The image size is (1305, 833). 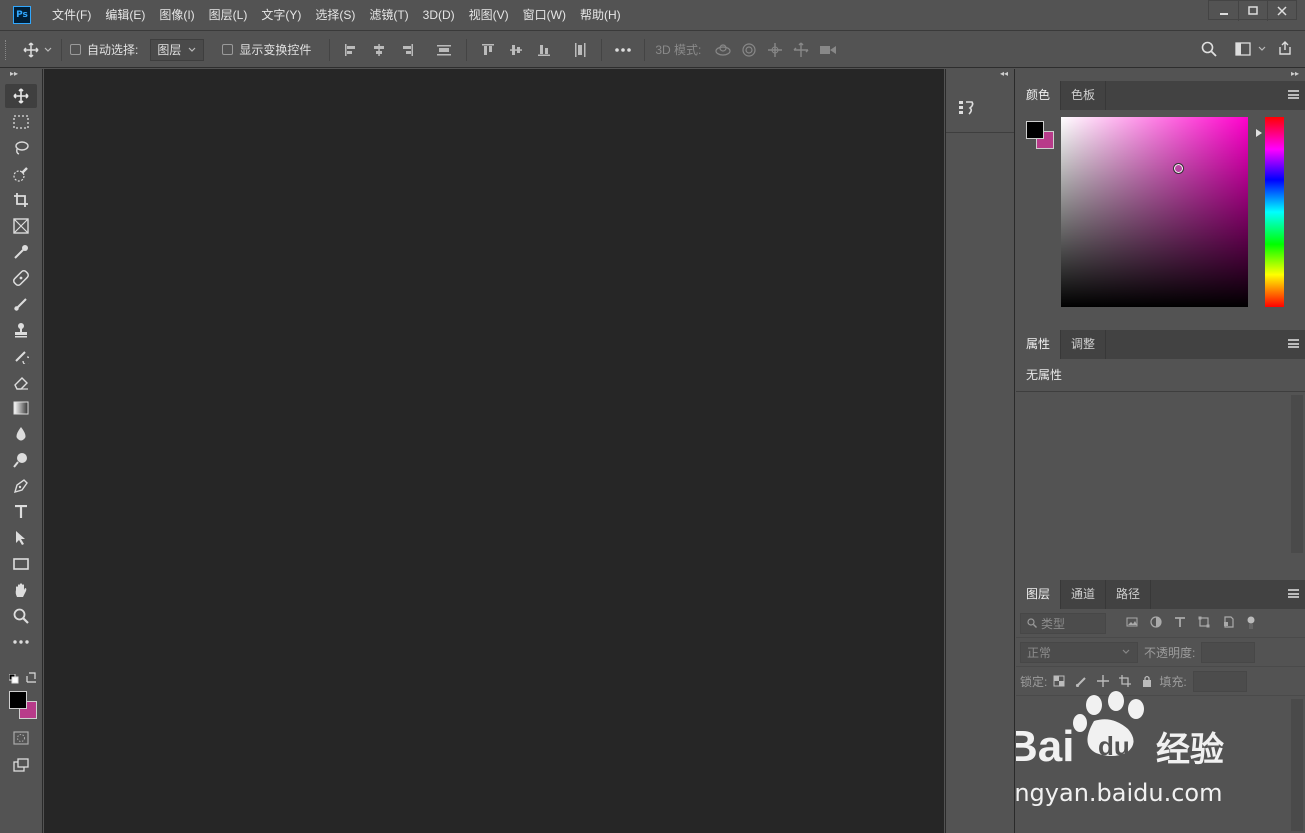 What do you see at coordinates (980, 75) in the screenshot?
I see `expand-dock-icon: ◂◂` at bounding box center [980, 75].